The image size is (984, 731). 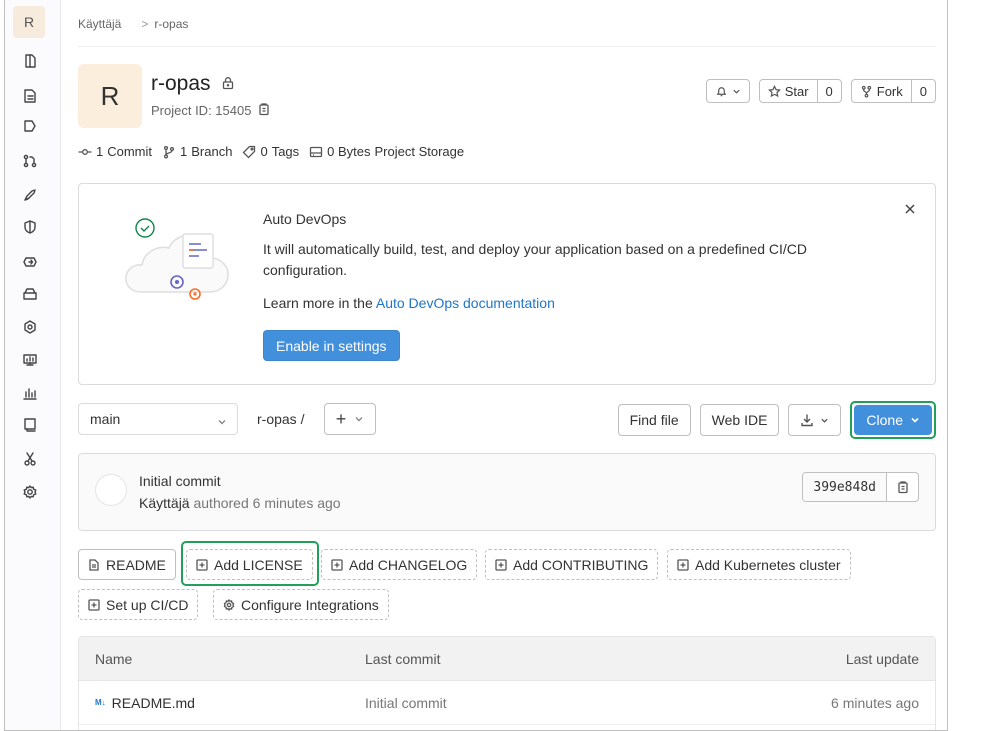 I want to click on project-id: Project ID: 15405, so click(x=211, y=110).